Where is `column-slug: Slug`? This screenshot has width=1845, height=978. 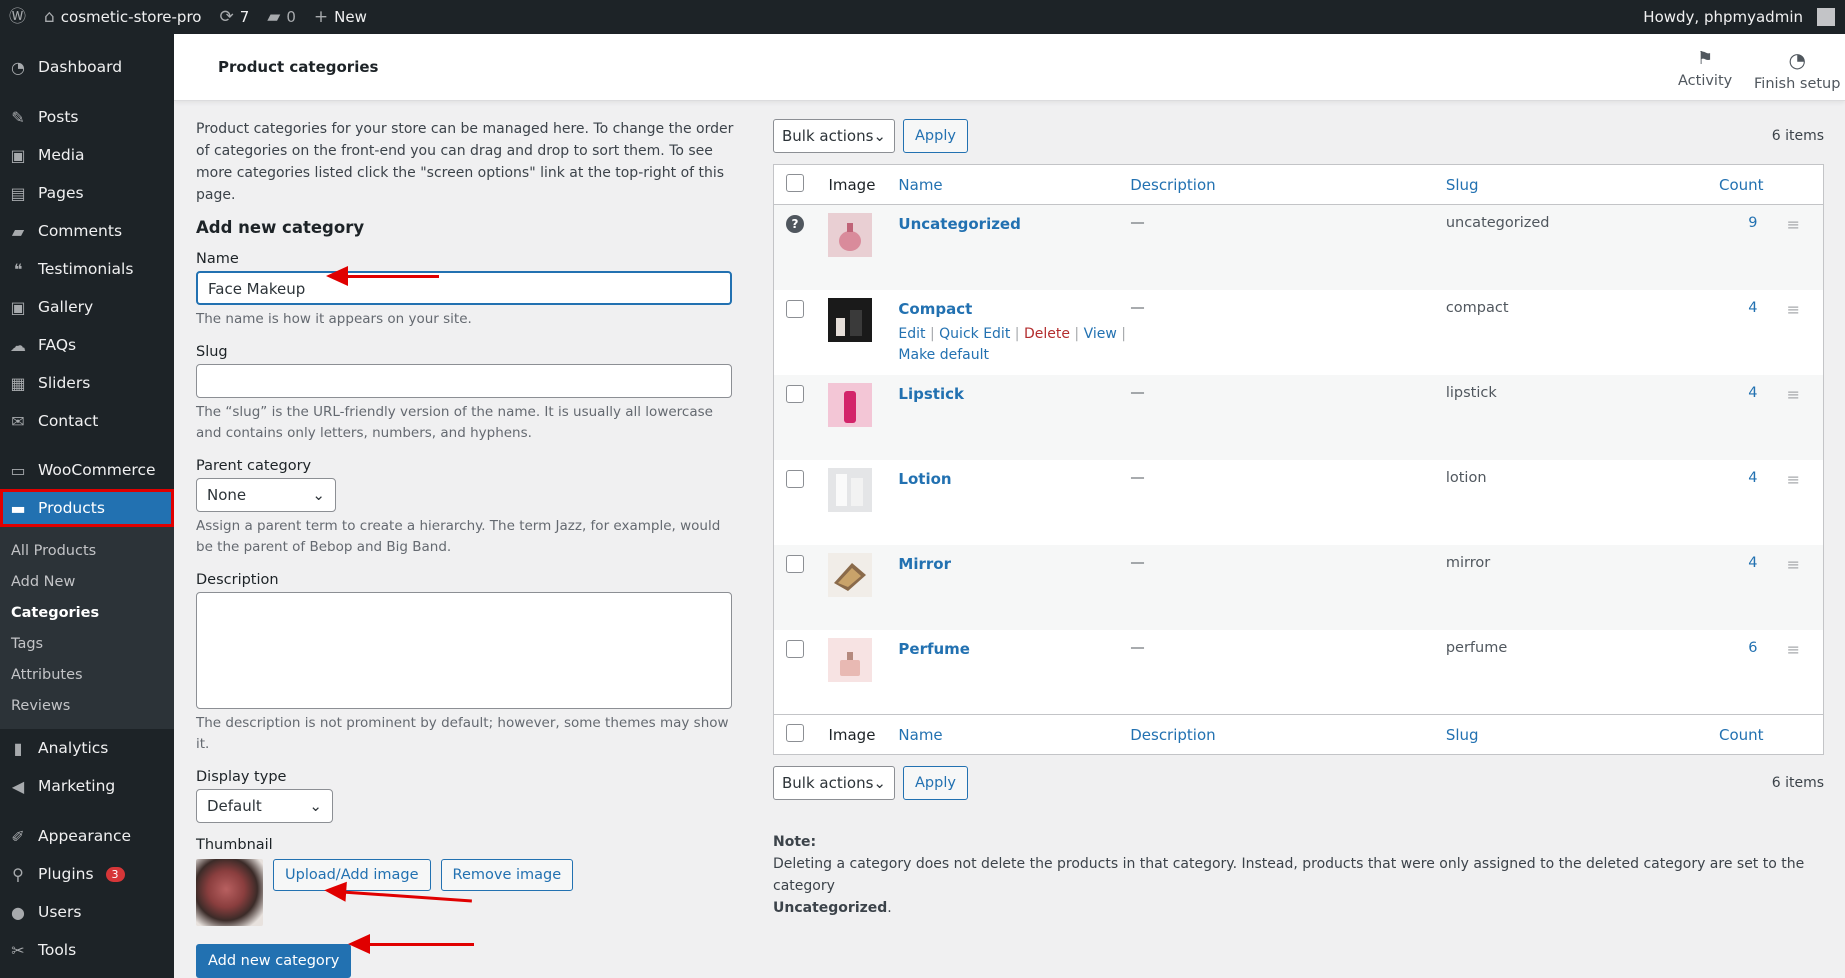 column-slug: Slug is located at coordinates (1565, 184).